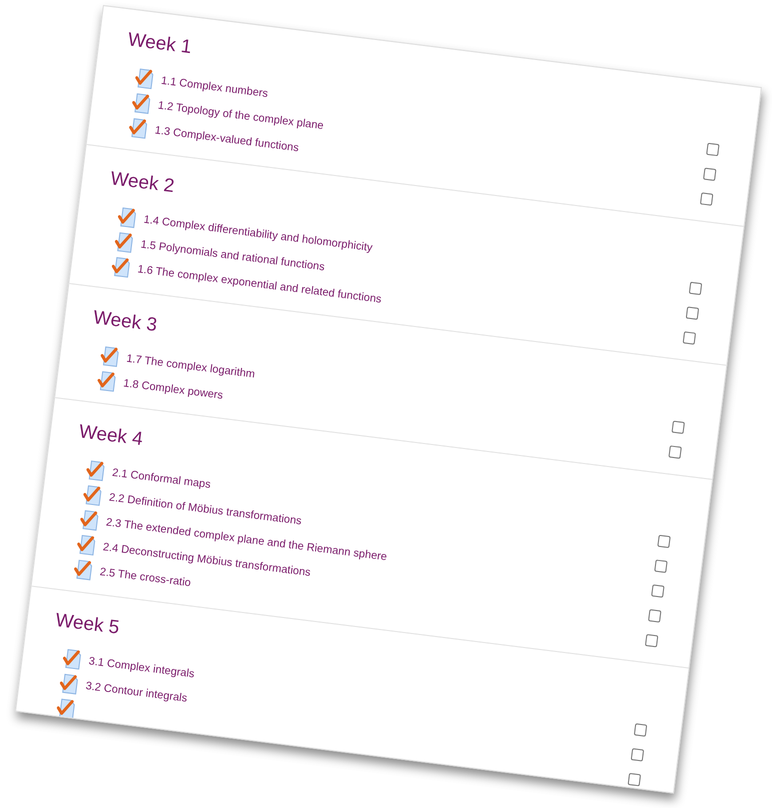  Describe the element at coordinates (142, 183) in the screenshot. I see `week-heading: Week 2` at that location.